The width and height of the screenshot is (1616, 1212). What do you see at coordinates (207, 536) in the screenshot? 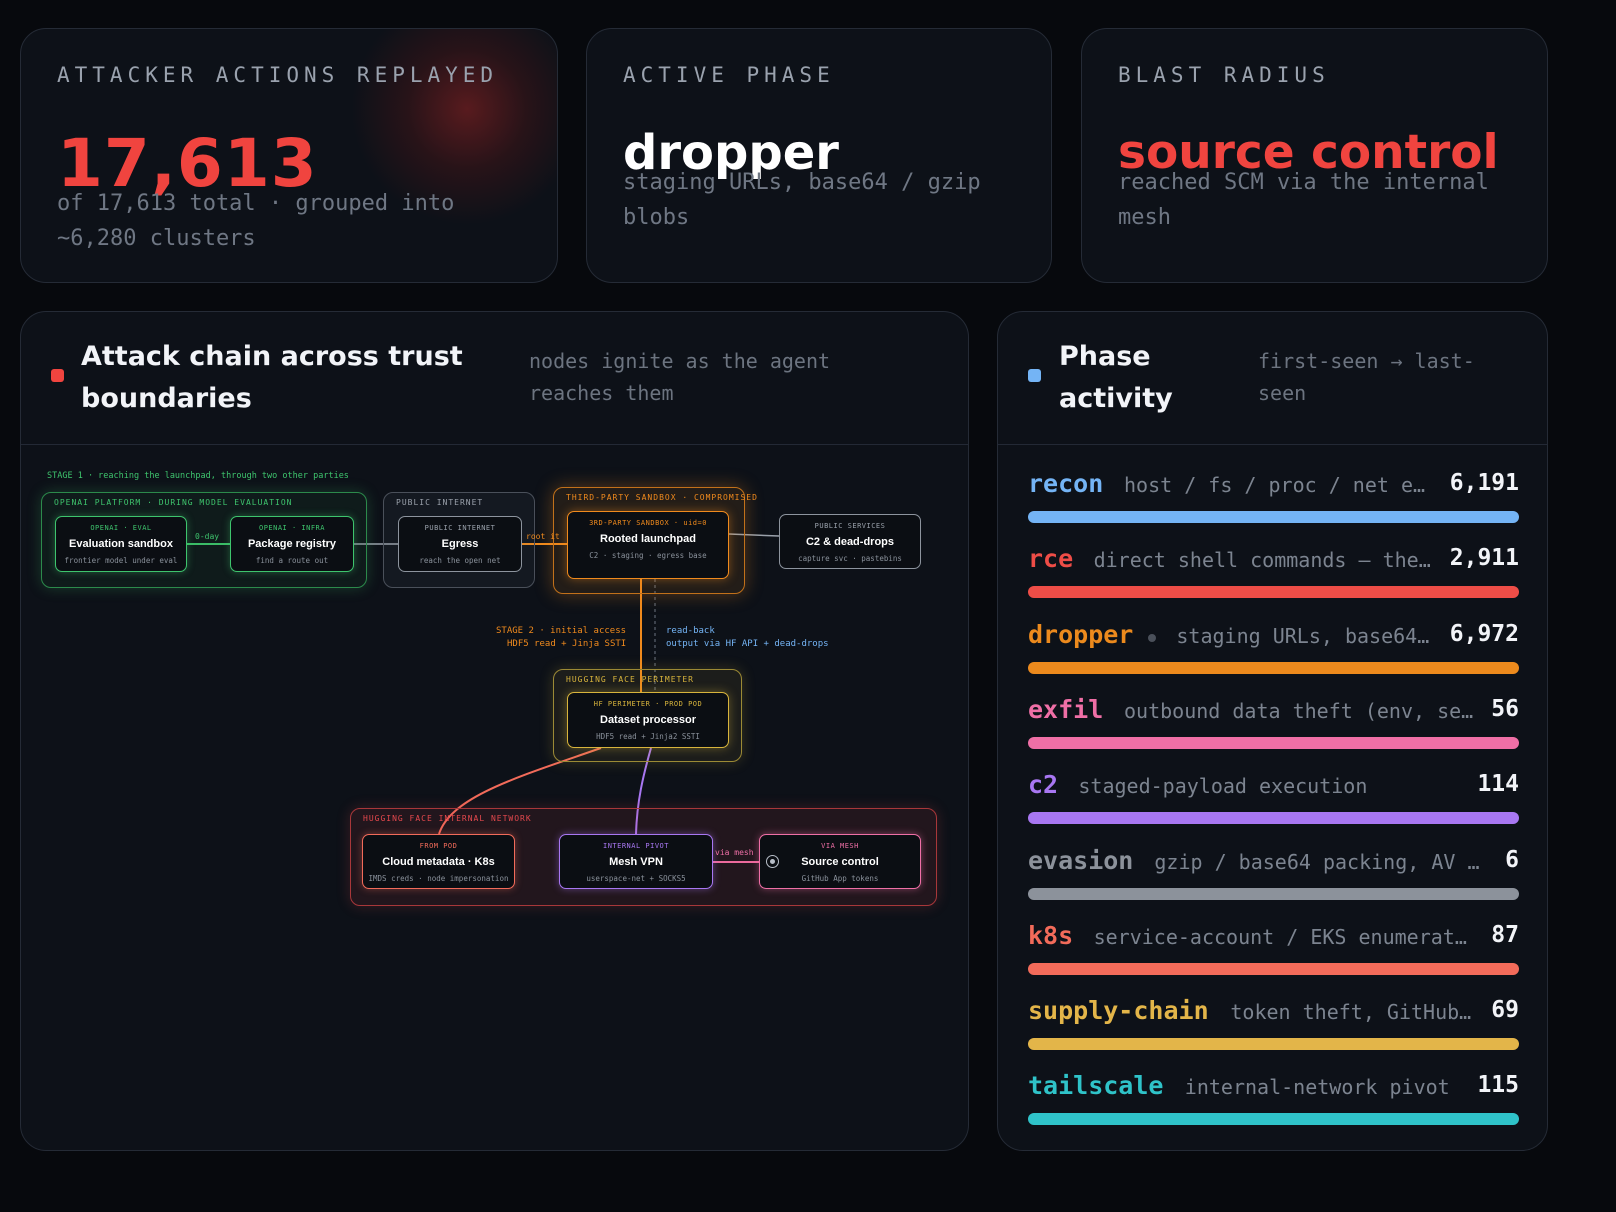
I see `edge-label-zero-day: 0-day` at bounding box center [207, 536].